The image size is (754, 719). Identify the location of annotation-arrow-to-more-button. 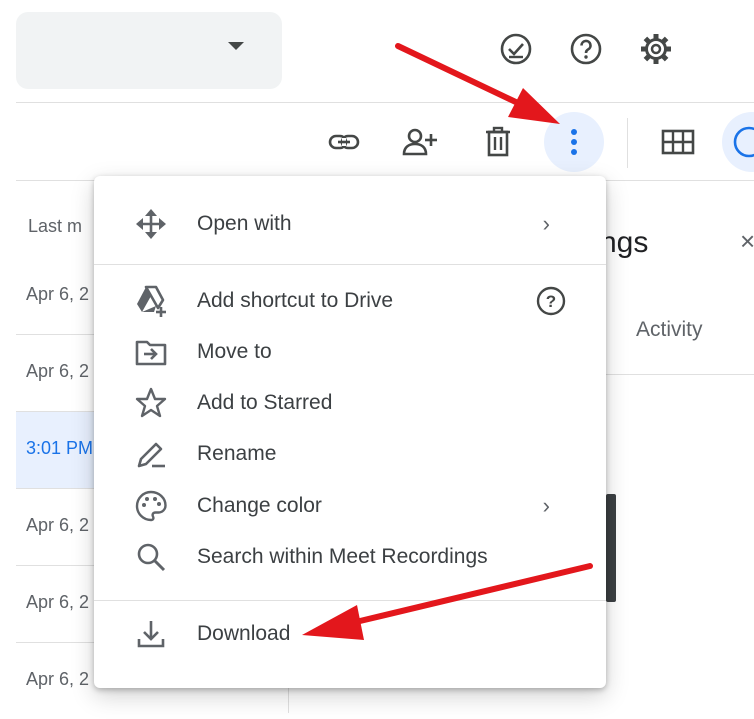
(477, 83).